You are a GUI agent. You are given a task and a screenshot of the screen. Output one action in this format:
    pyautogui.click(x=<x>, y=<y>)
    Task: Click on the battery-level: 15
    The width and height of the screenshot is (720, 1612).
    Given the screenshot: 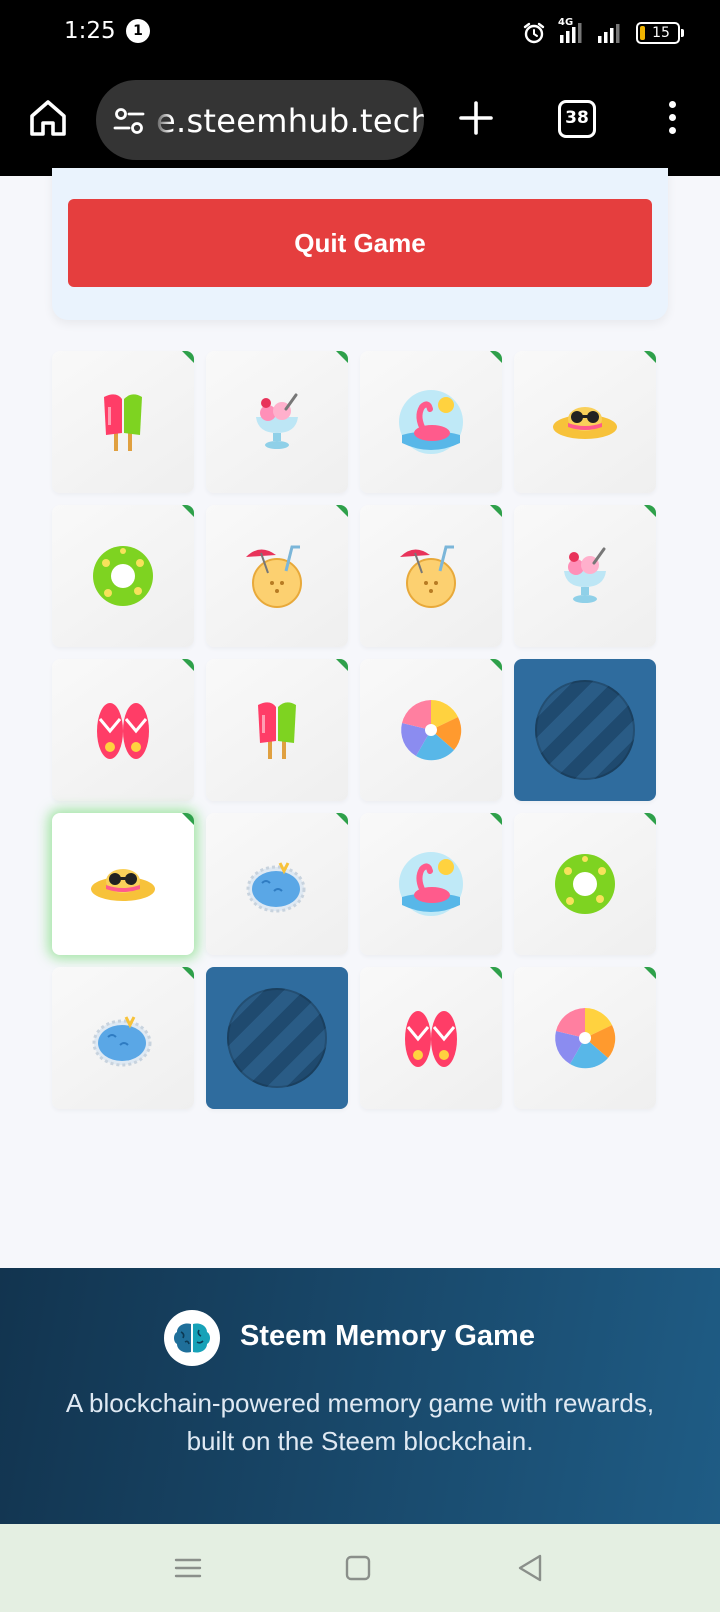 What is the action you would take?
    pyautogui.click(x=661, y=33)
    